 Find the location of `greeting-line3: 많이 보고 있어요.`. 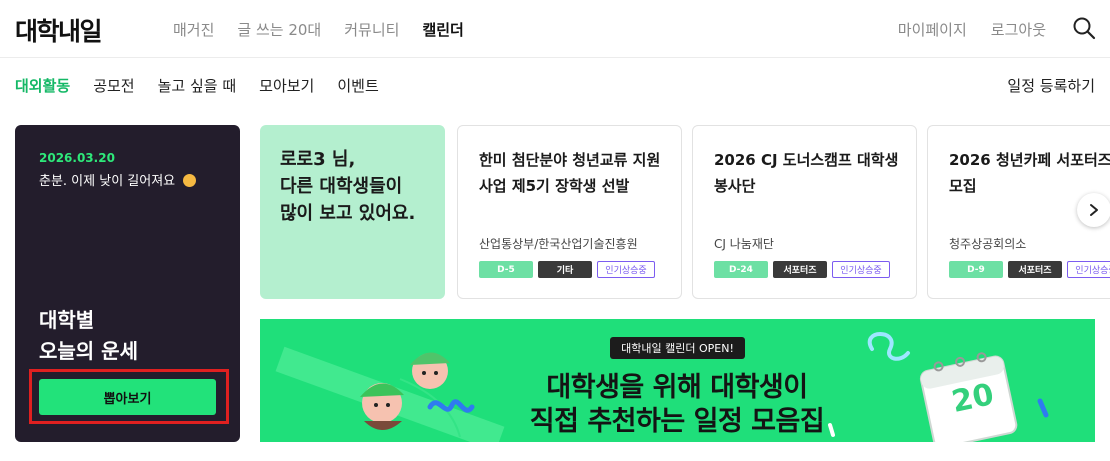

greeting-line3: 많이 보고 있어요. is located at coordinates (348, 213).